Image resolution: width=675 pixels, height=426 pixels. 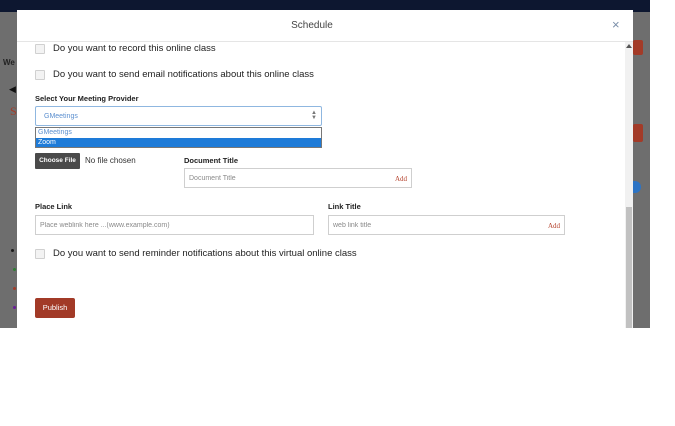 I want to click on document-add-button: Add, so click(x=401, y=179).